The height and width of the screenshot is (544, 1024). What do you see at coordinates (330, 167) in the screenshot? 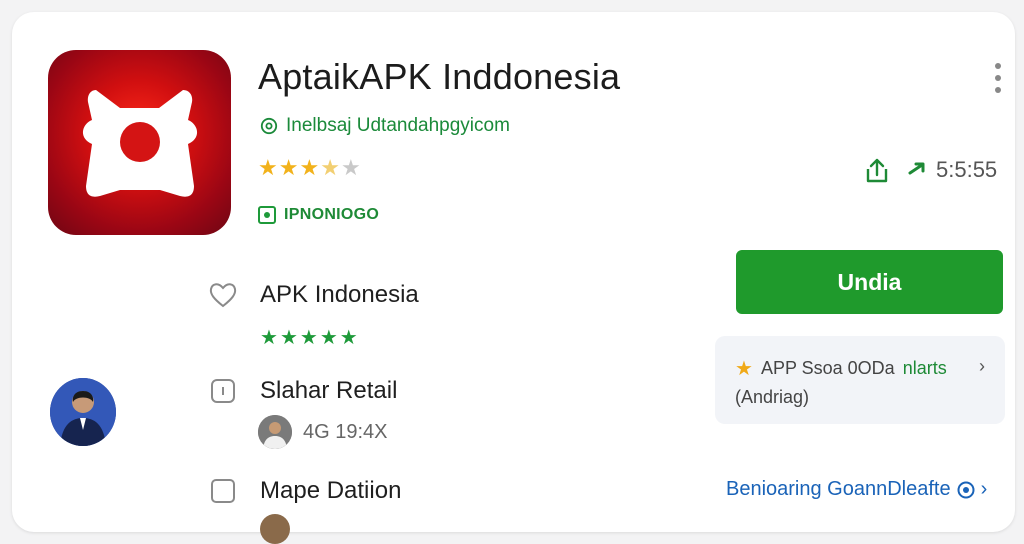
I see `star-half-icon: ★` at bounding box center [330, 167].